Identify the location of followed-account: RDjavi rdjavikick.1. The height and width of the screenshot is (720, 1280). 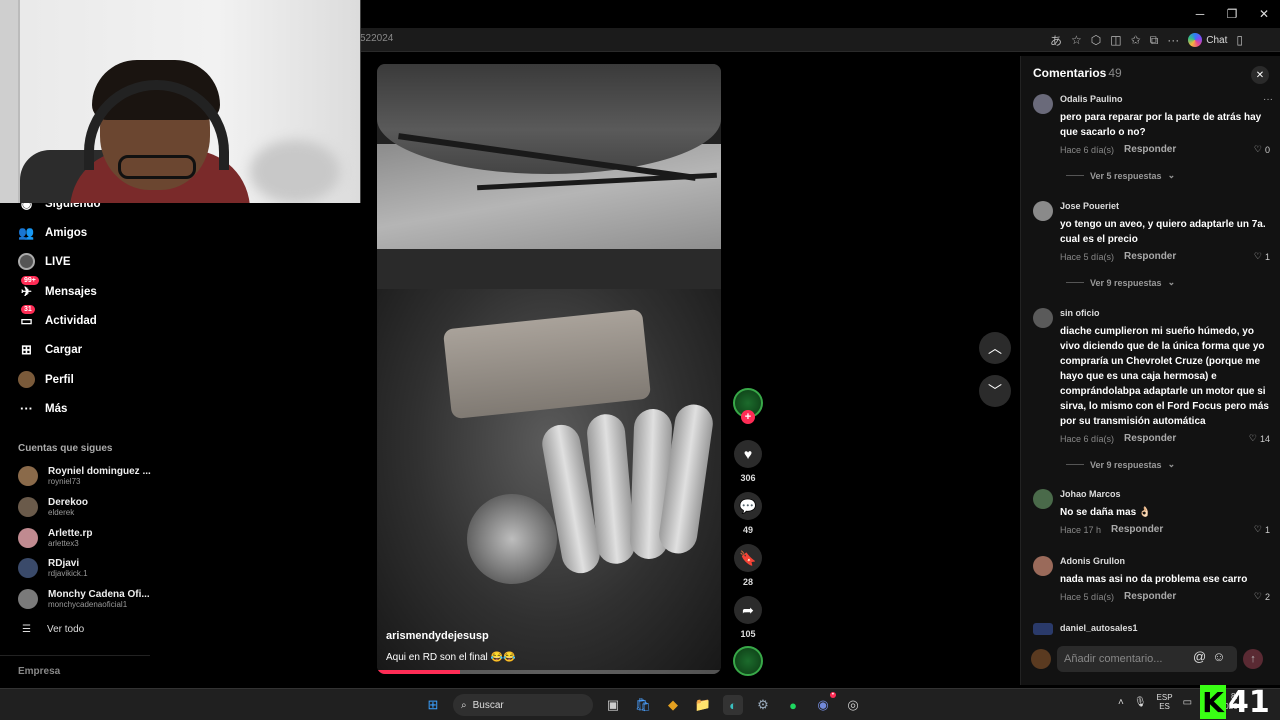
(53, 568).